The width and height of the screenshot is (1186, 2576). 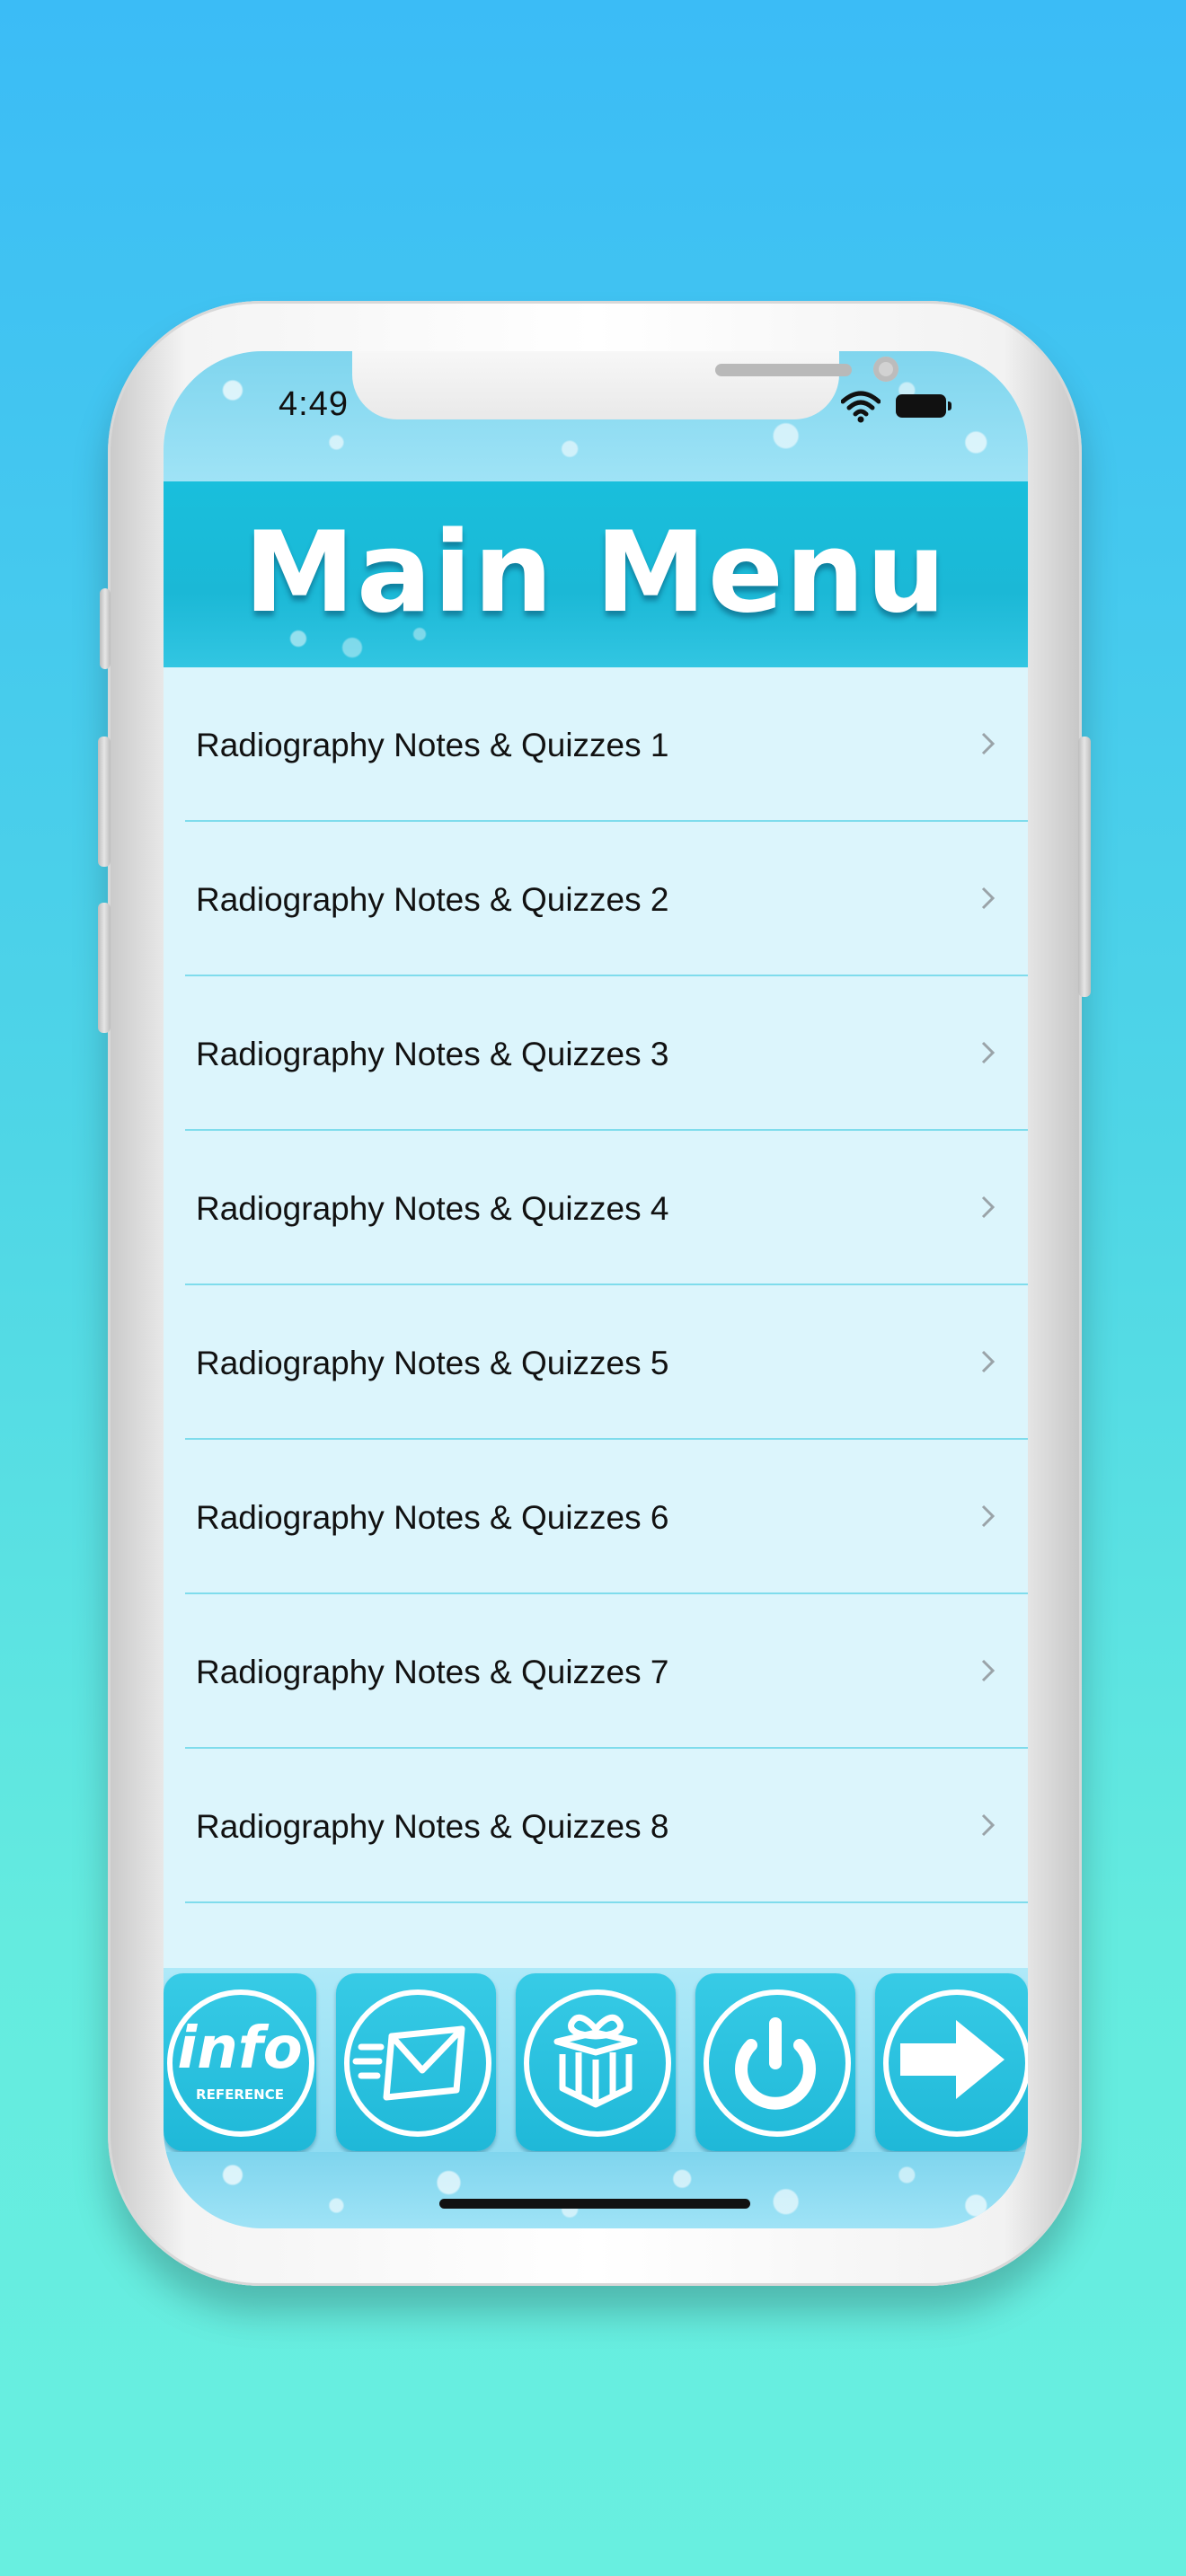 I want to click on menu-item-label: Radiography Notes & Quizzes 2, so click(x=432, y=899).